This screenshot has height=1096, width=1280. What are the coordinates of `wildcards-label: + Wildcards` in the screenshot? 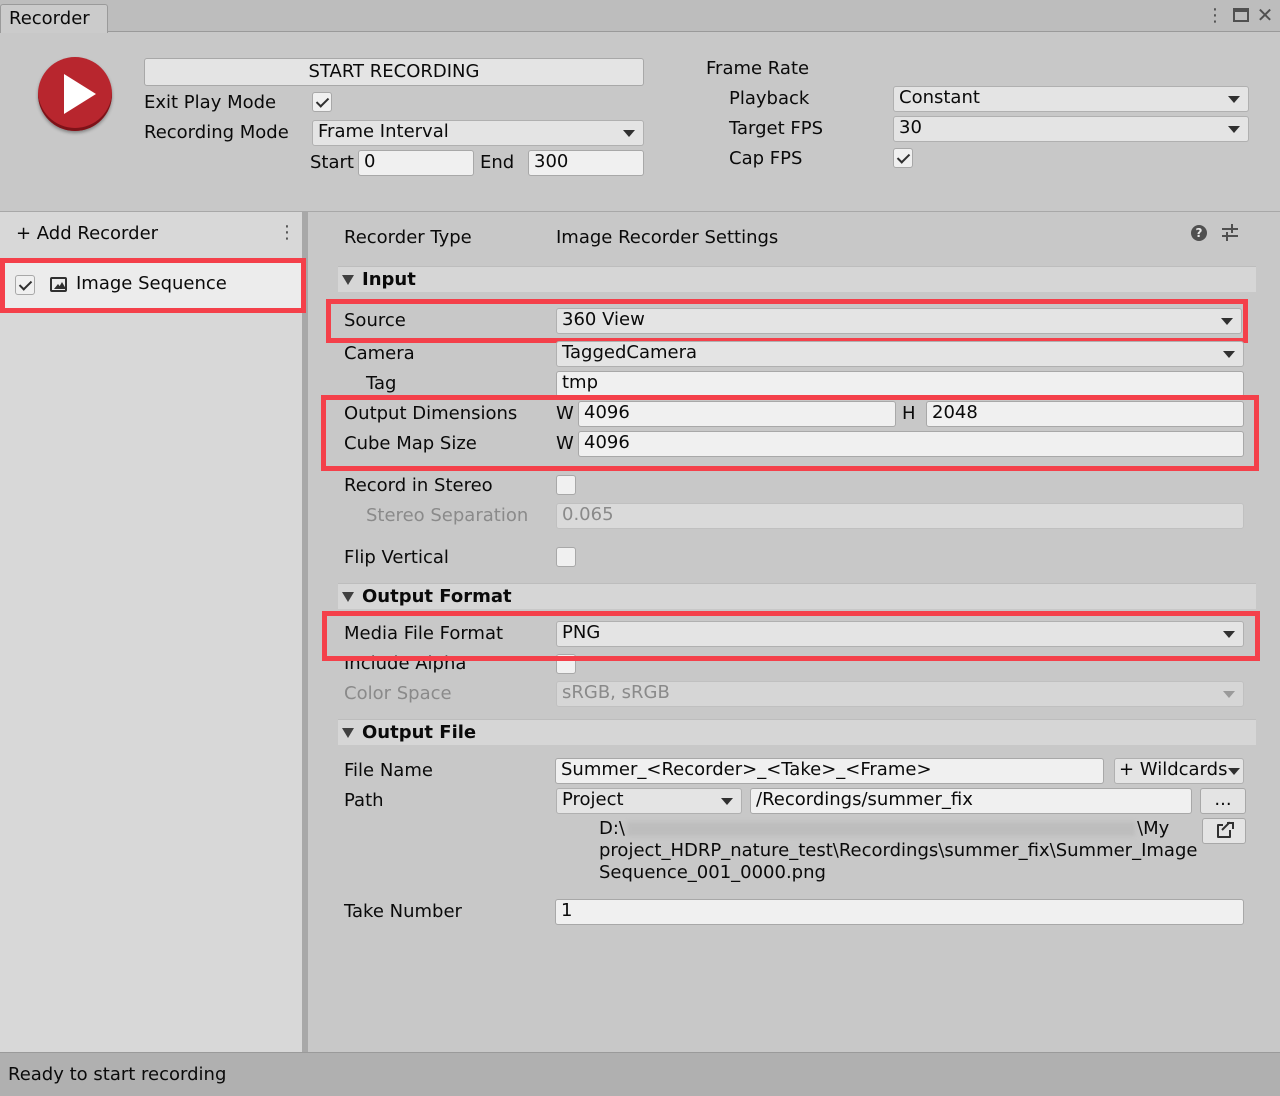 It's located at (1173, 769).